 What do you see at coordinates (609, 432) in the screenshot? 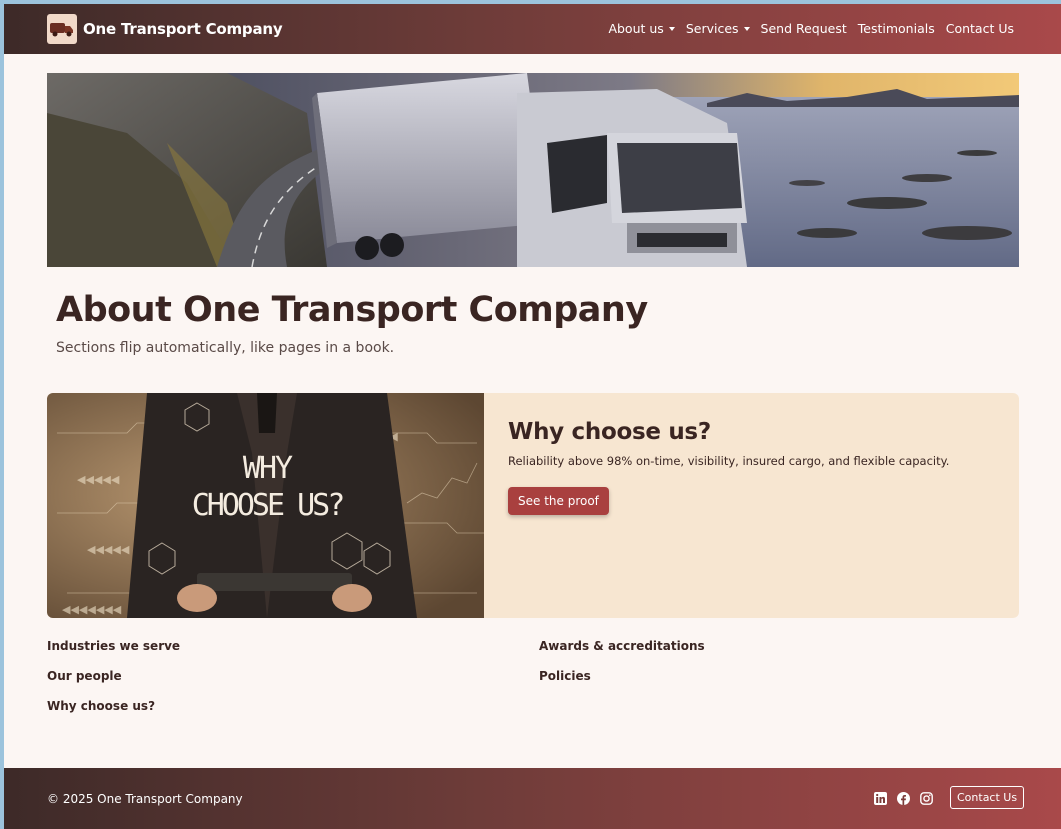
I see `card-title: Why choose us?` at bounding box center [609, 432].